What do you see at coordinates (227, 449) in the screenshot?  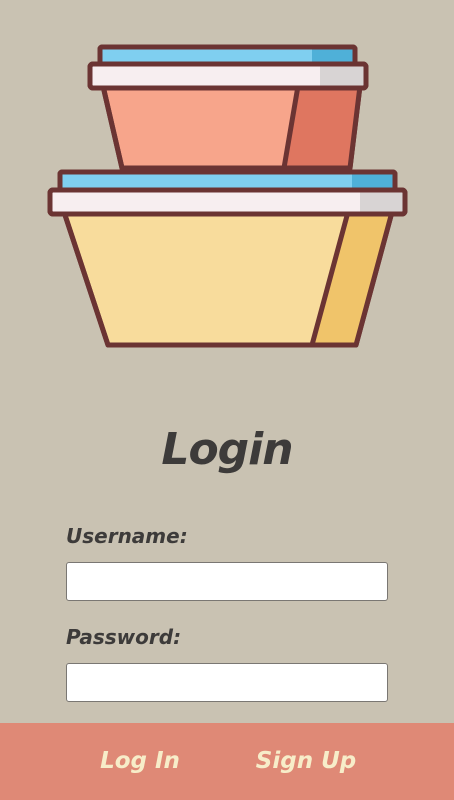 I see `page-title: Login` at bounding box center [227, 449].